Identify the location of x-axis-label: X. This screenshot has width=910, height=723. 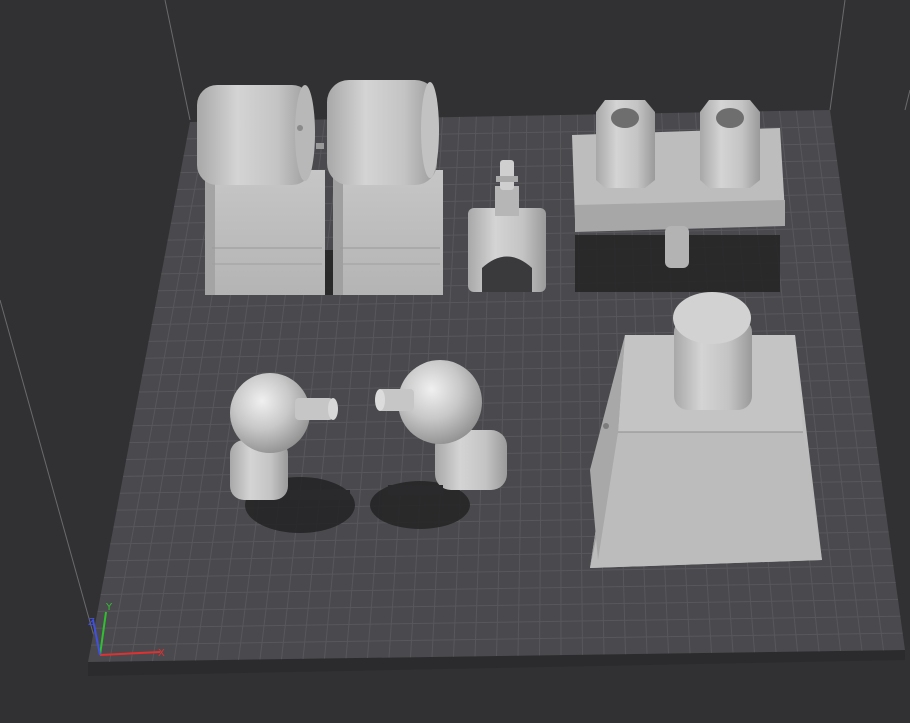
(161, 653).